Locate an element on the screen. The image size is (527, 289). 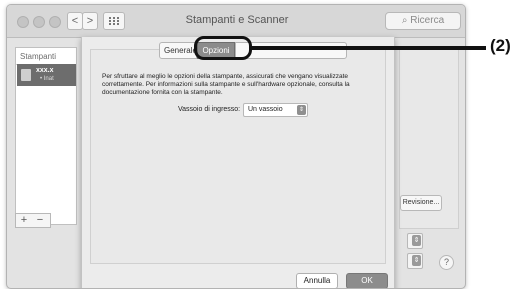
add-printer-button: + is located at coordinates (24, 220).